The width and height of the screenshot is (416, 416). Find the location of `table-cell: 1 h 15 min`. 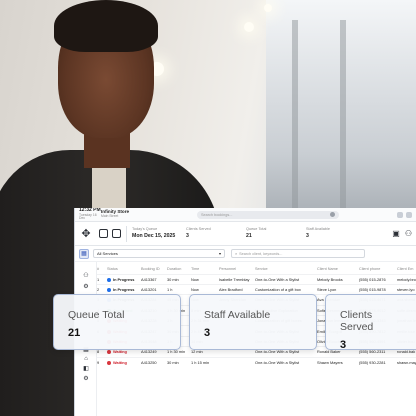

table-cell: 1 h 15 min is located at coordinates (205, 362).